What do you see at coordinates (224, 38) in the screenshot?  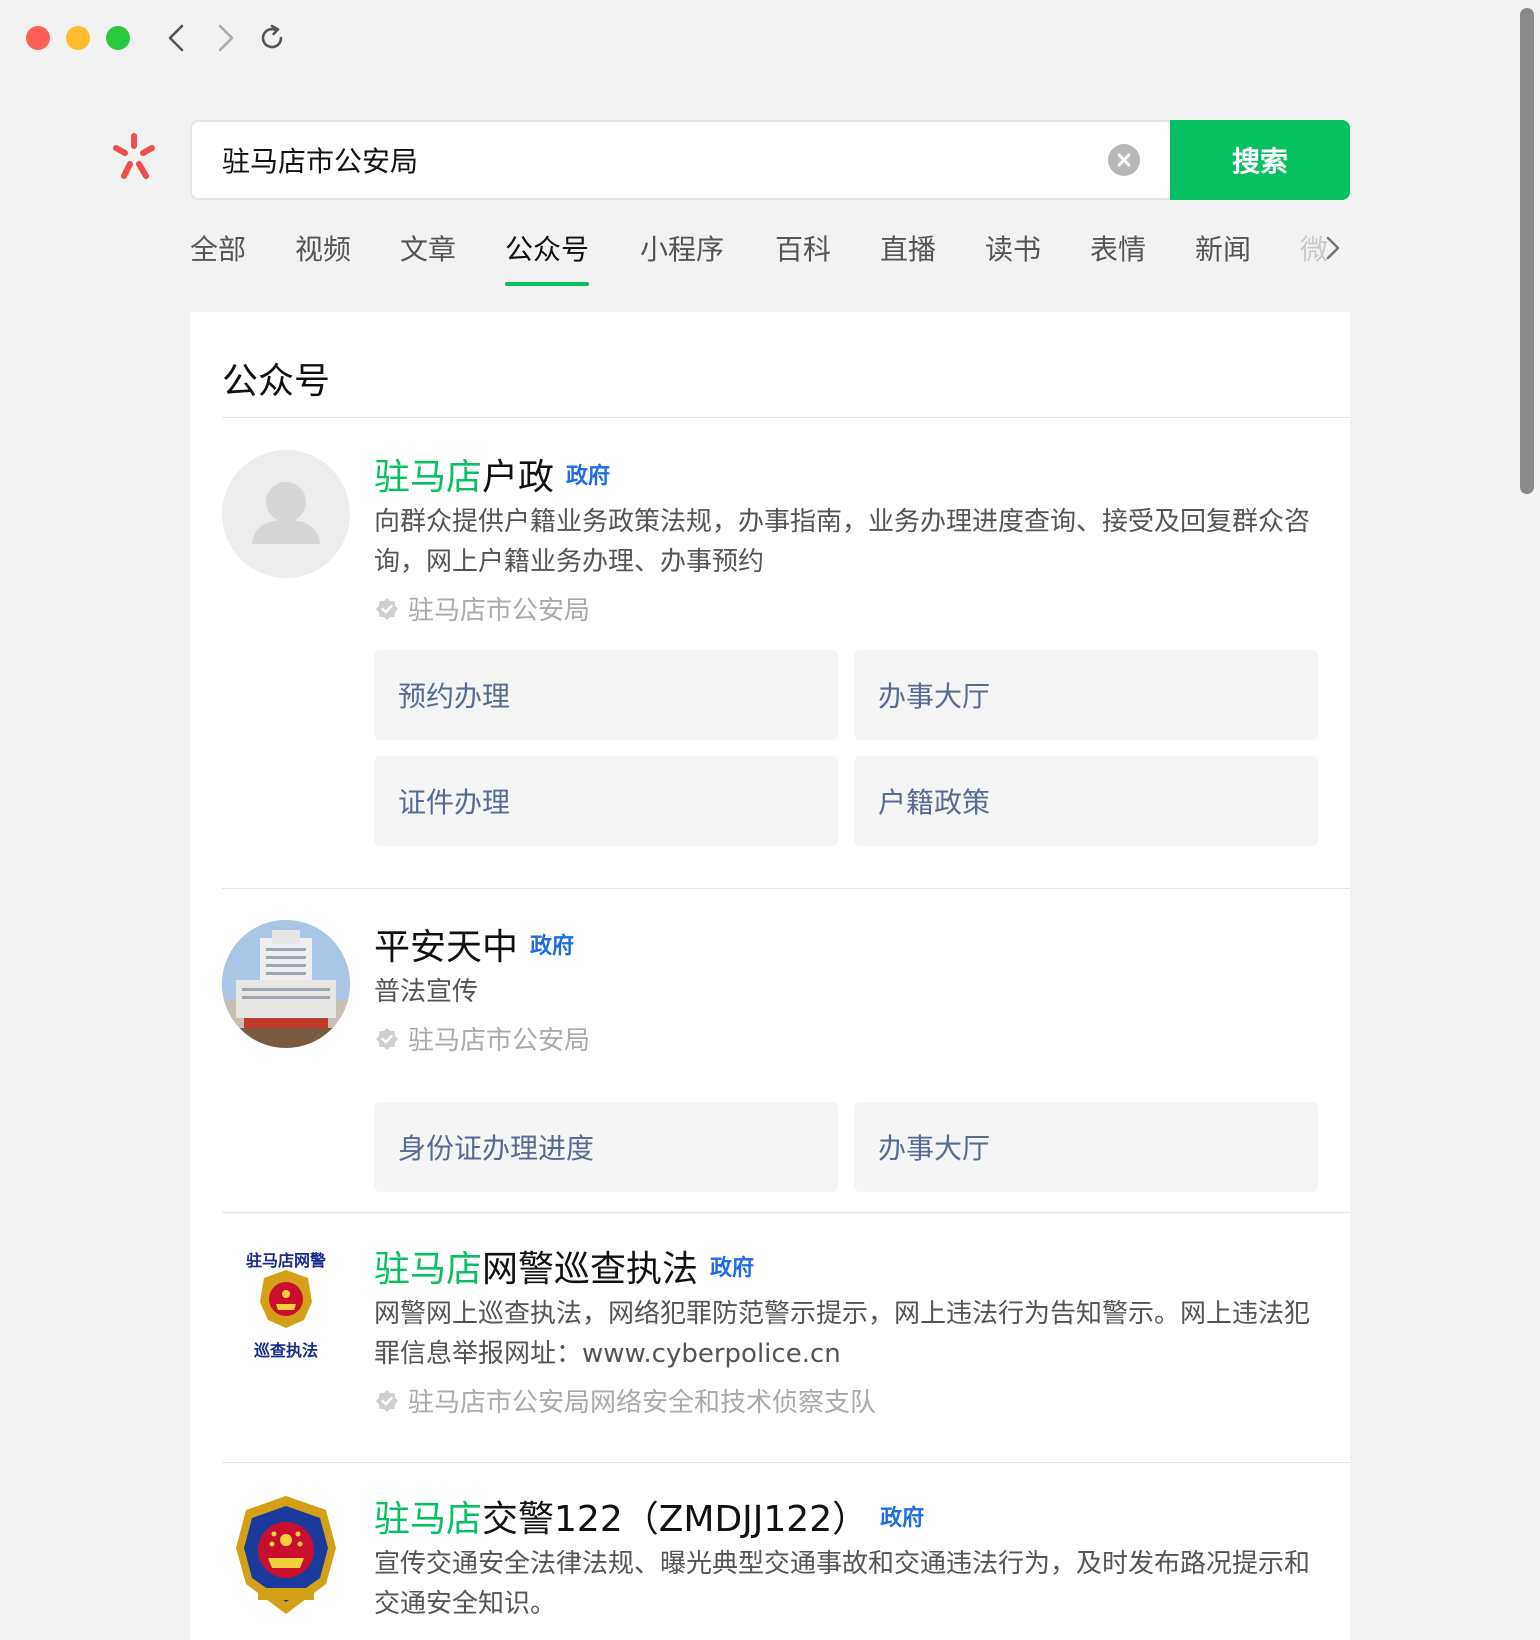 I see `forward-icon` at bounding box center [224, 38].